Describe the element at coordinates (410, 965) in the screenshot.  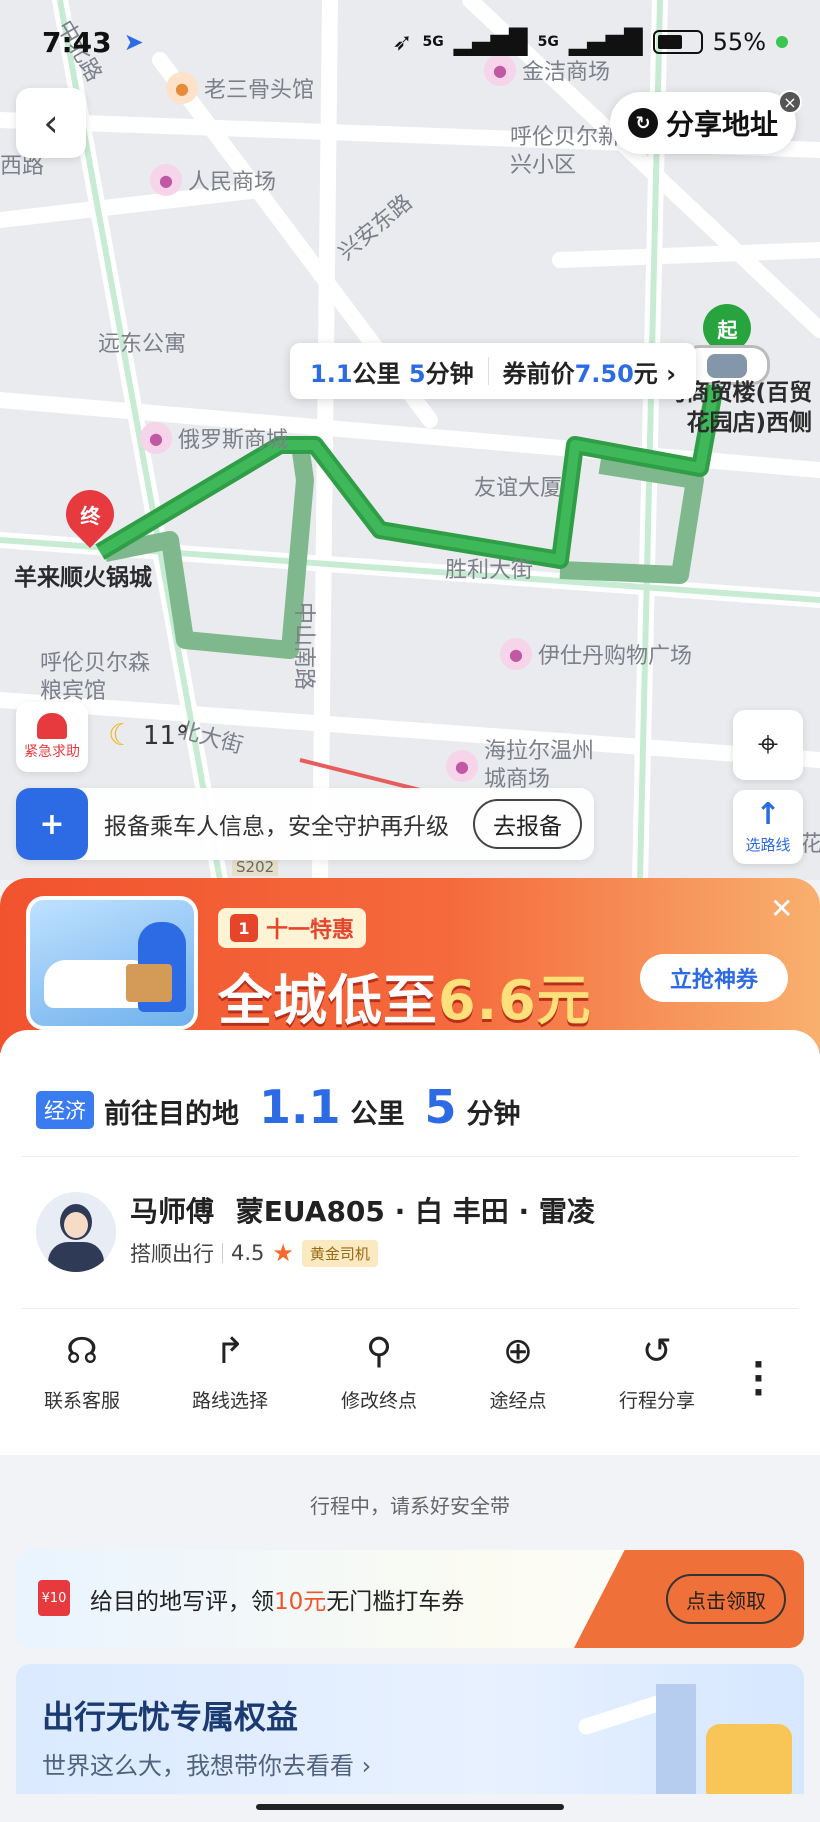
I see `promo-banner: 1 十一特惠 全城低至6.6元 立抢神券 ✕` at that location.